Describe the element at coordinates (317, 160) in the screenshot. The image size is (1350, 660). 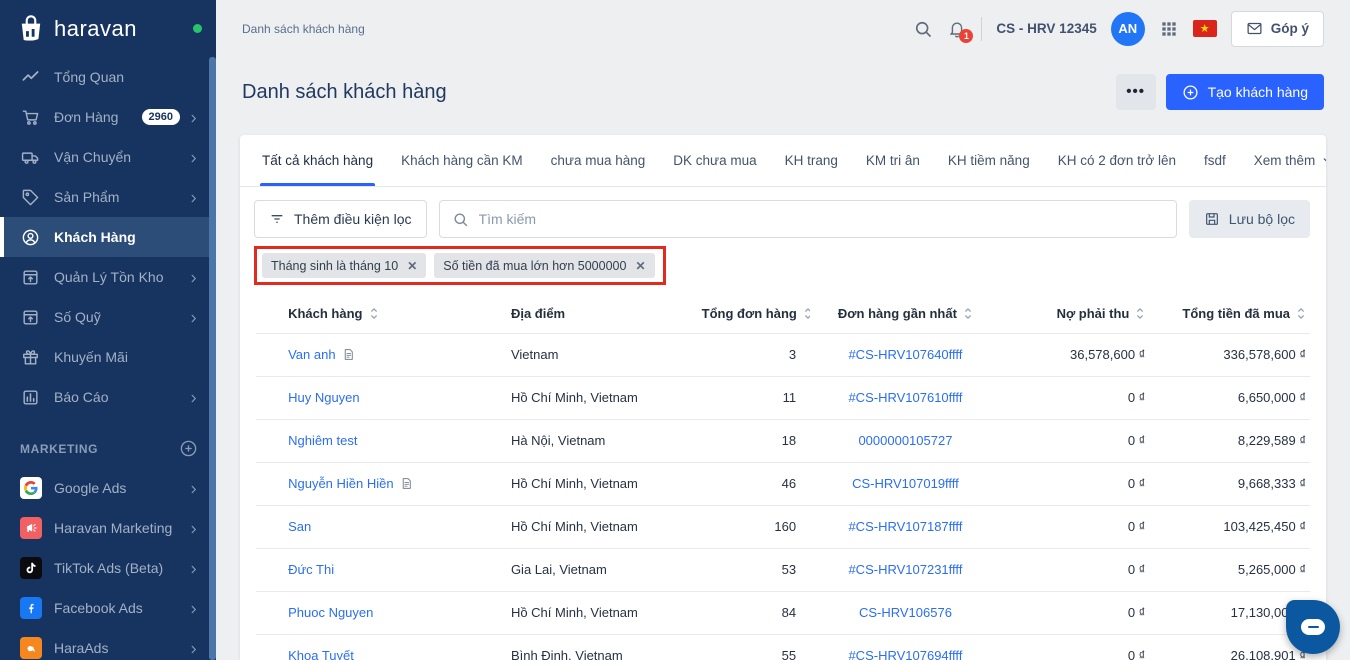
I see `tab-1: Tất cả khách hàng` at that location.